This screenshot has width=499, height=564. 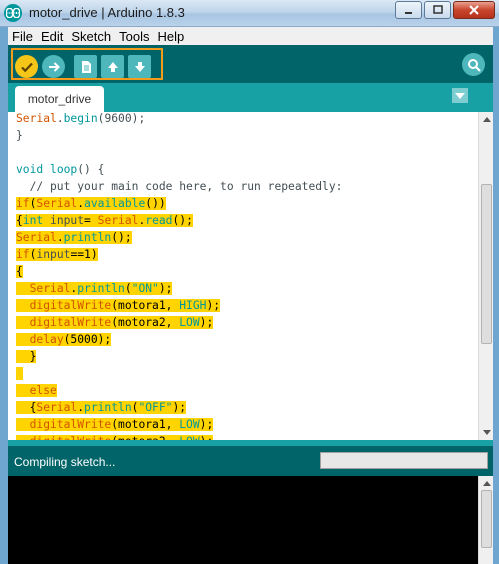 I want to click on toolbar-button-group, so click(x=87, y=64).